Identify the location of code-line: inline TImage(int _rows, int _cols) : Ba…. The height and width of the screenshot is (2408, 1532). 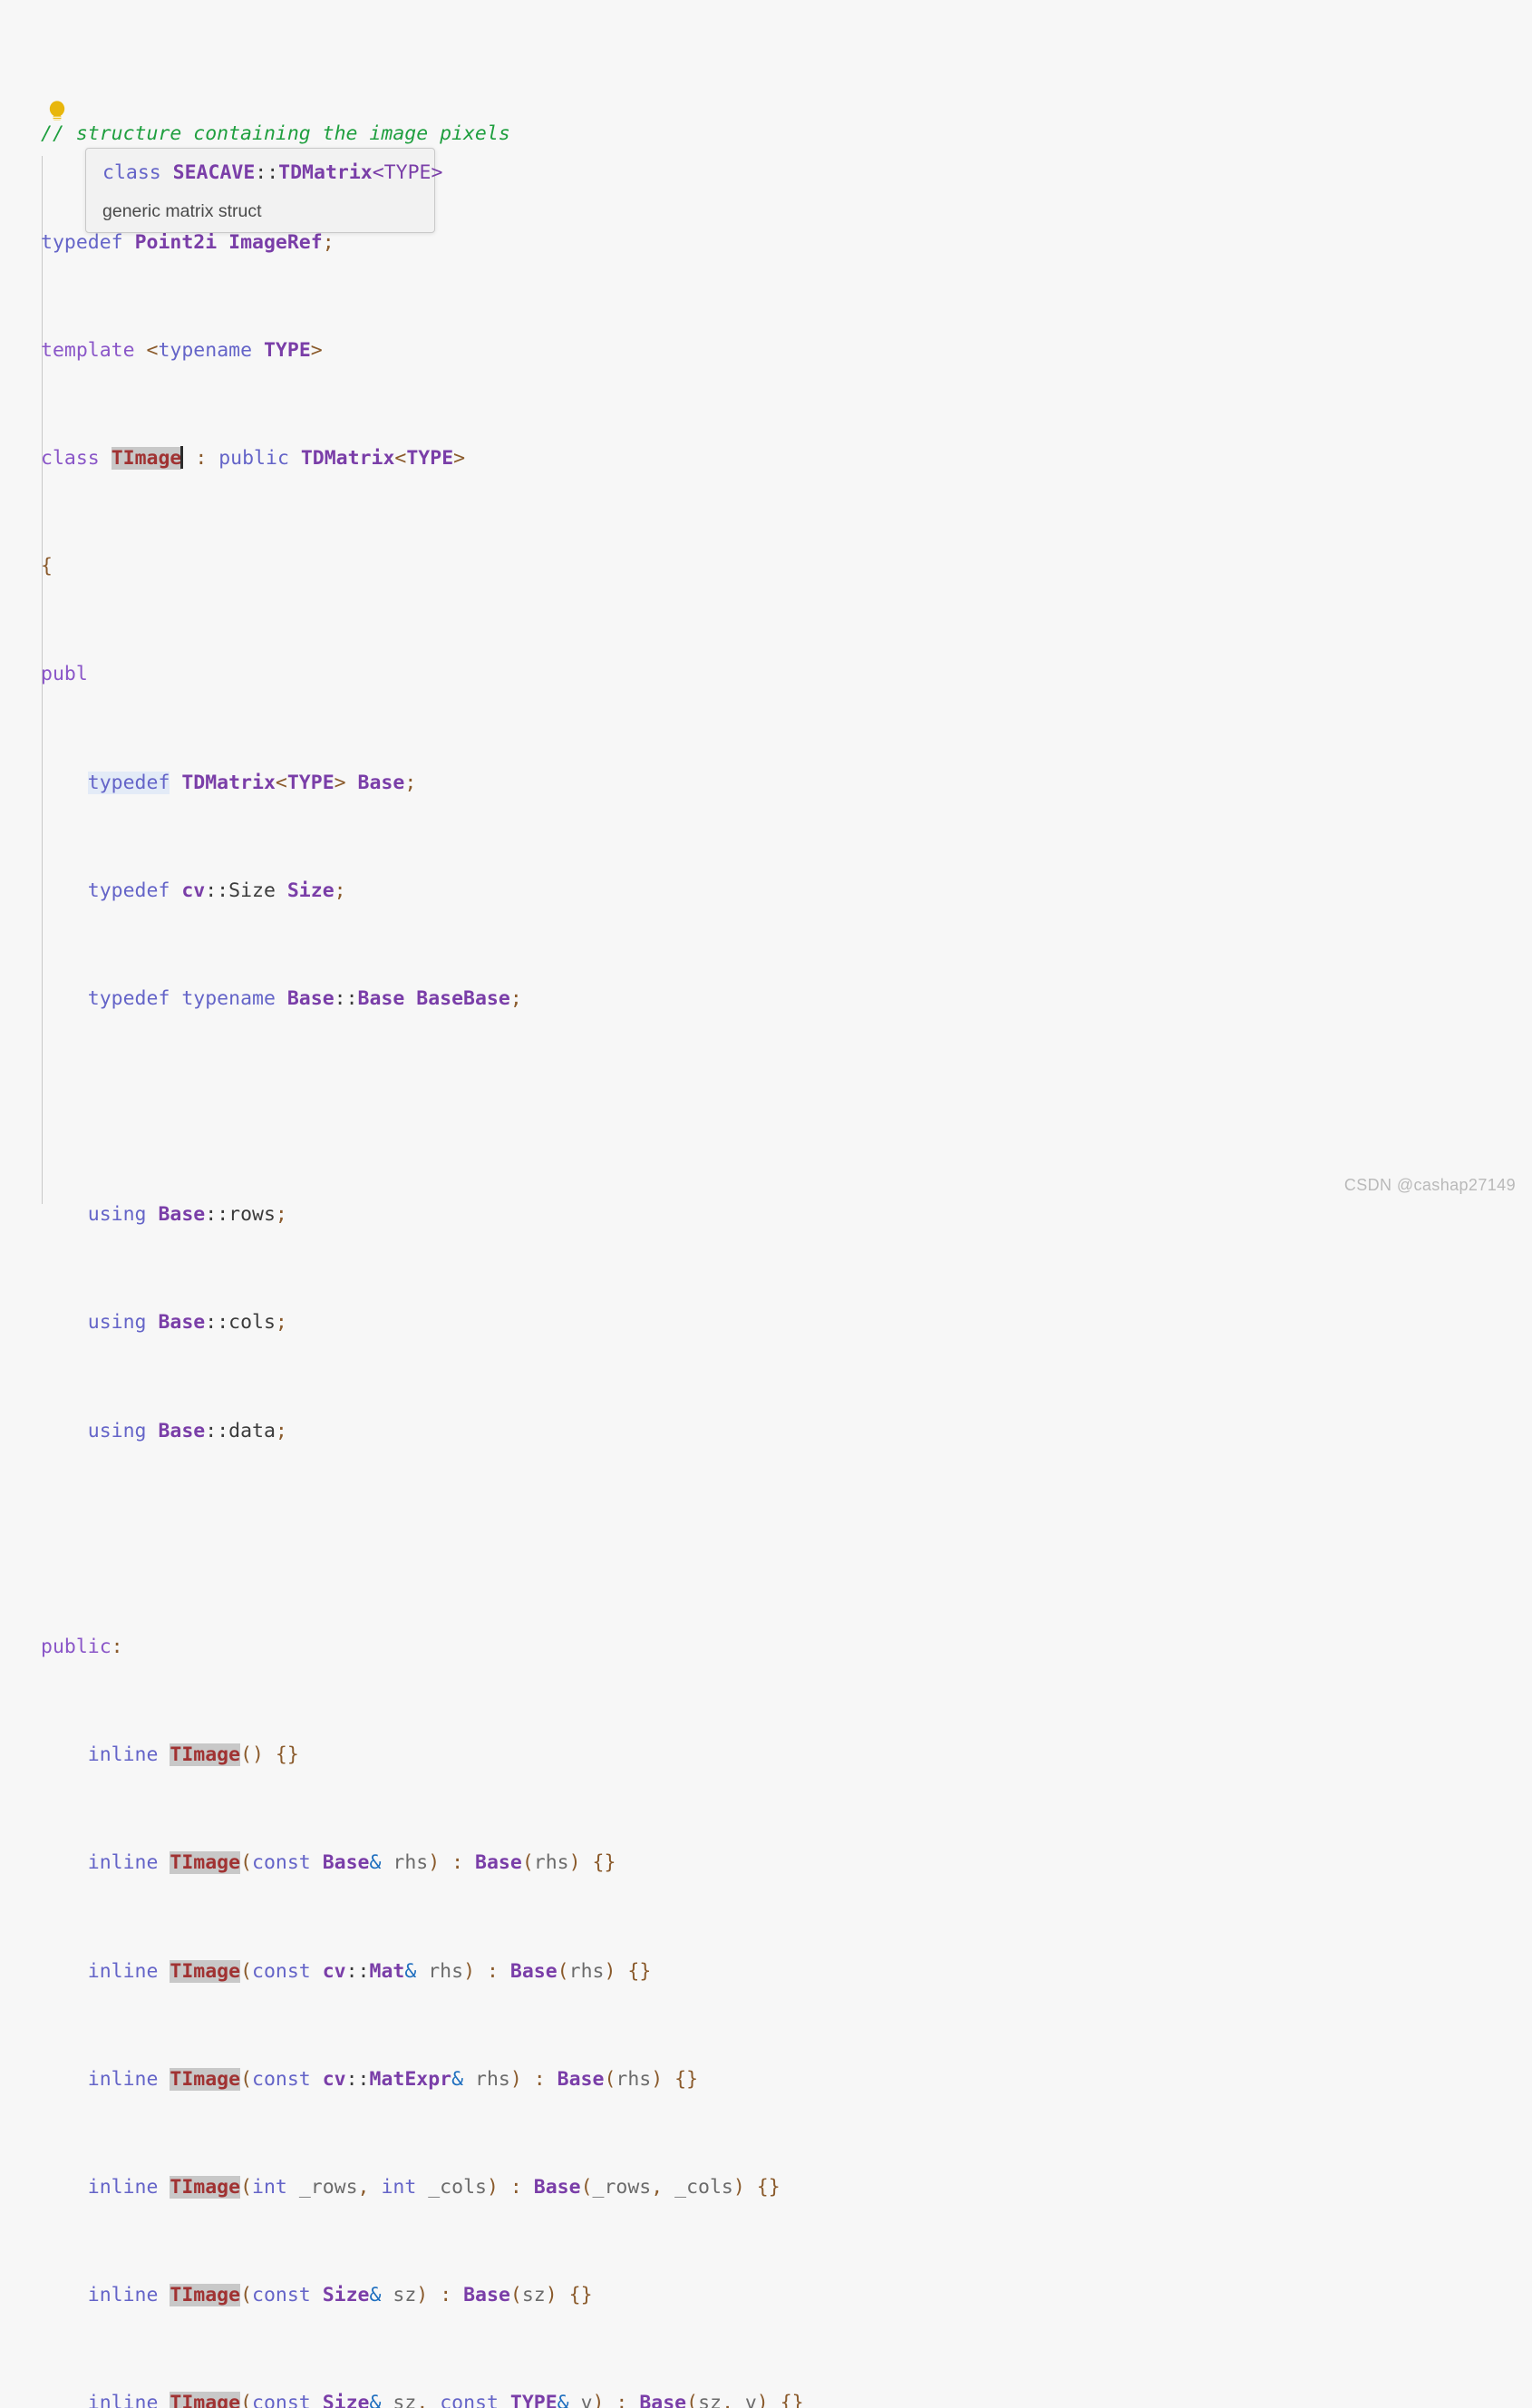
(786, 2187).